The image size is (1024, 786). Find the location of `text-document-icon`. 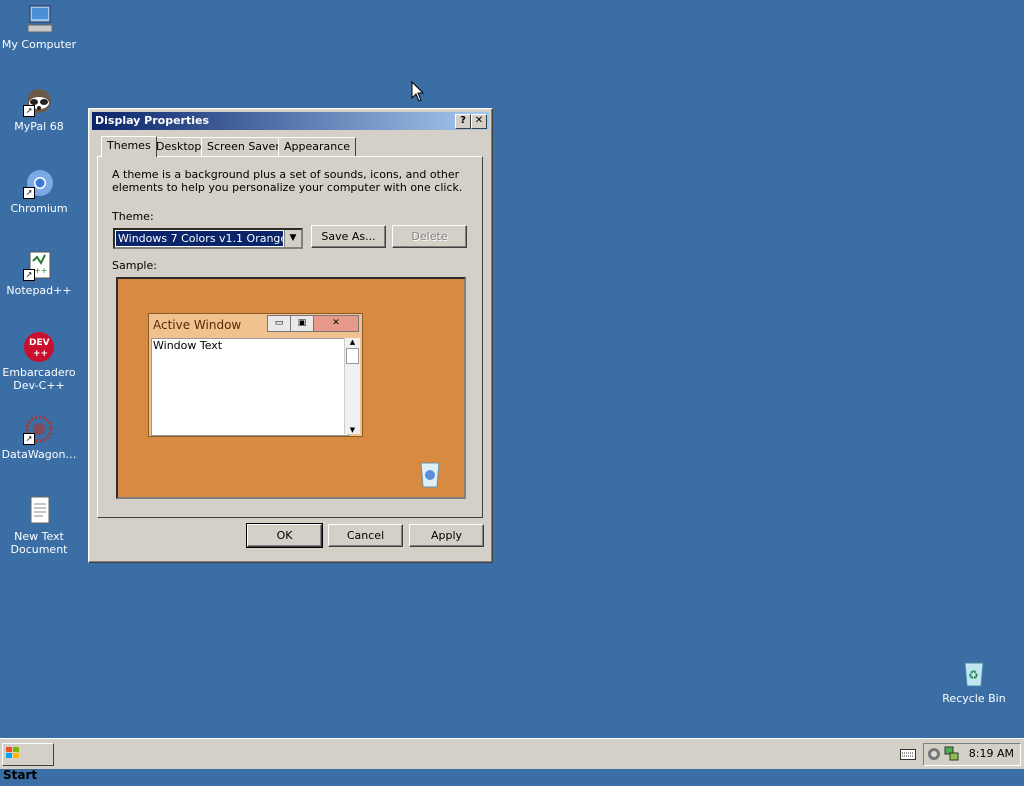

text-document-icon is located at coordinates (39, 511).